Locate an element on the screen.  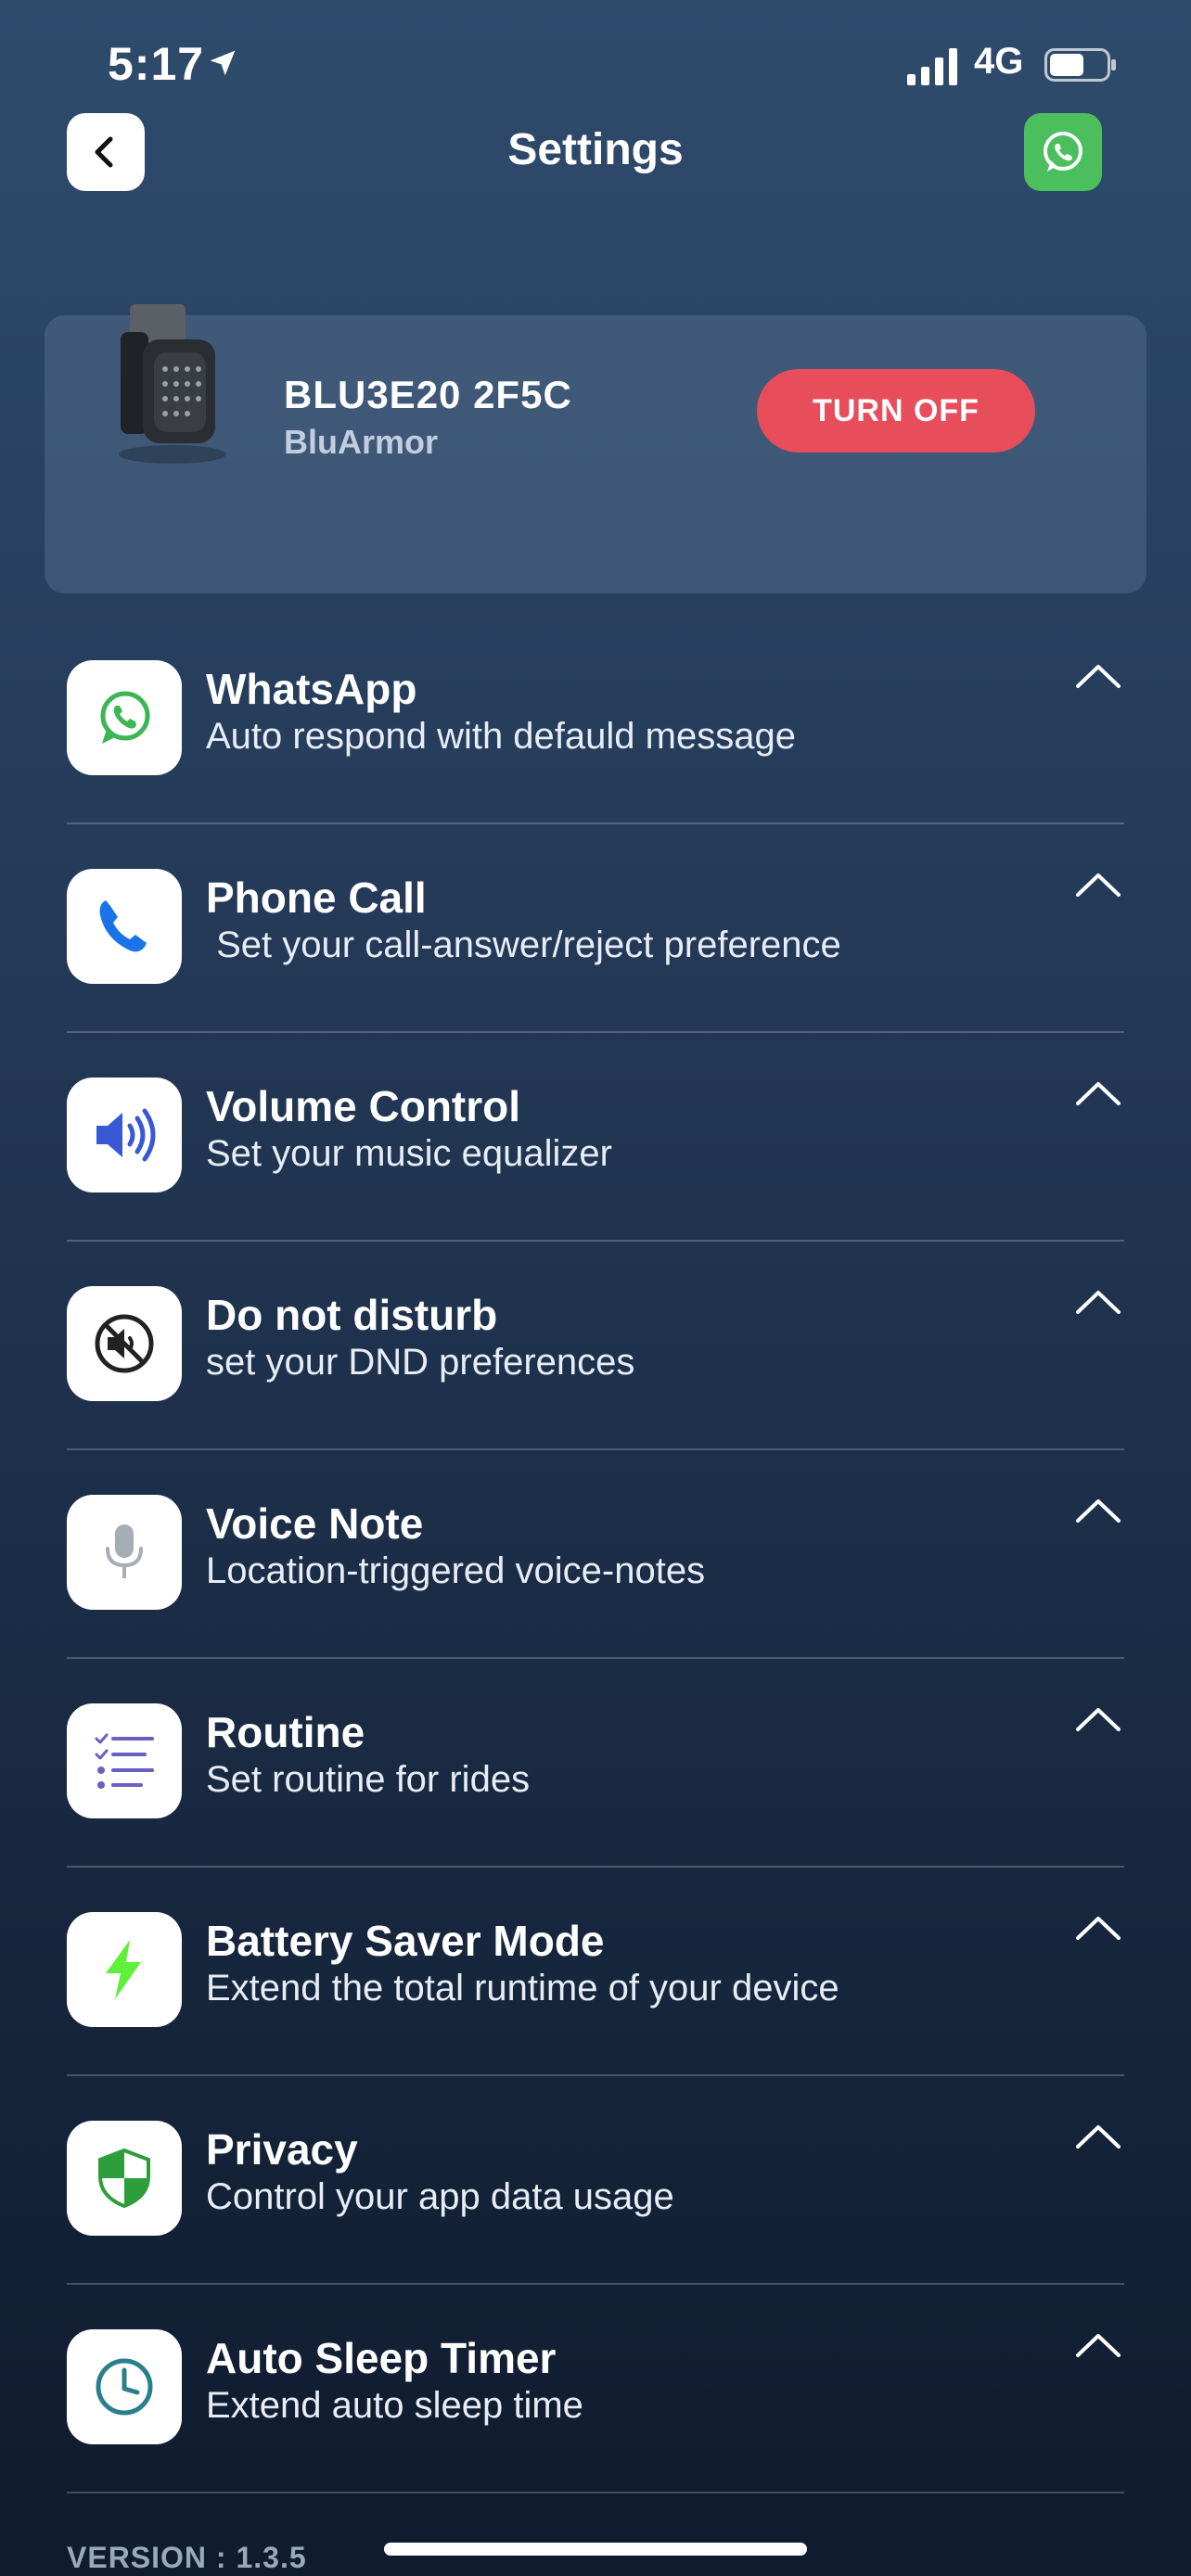
status-time: 5:17 is located at coordinates (156, 64).